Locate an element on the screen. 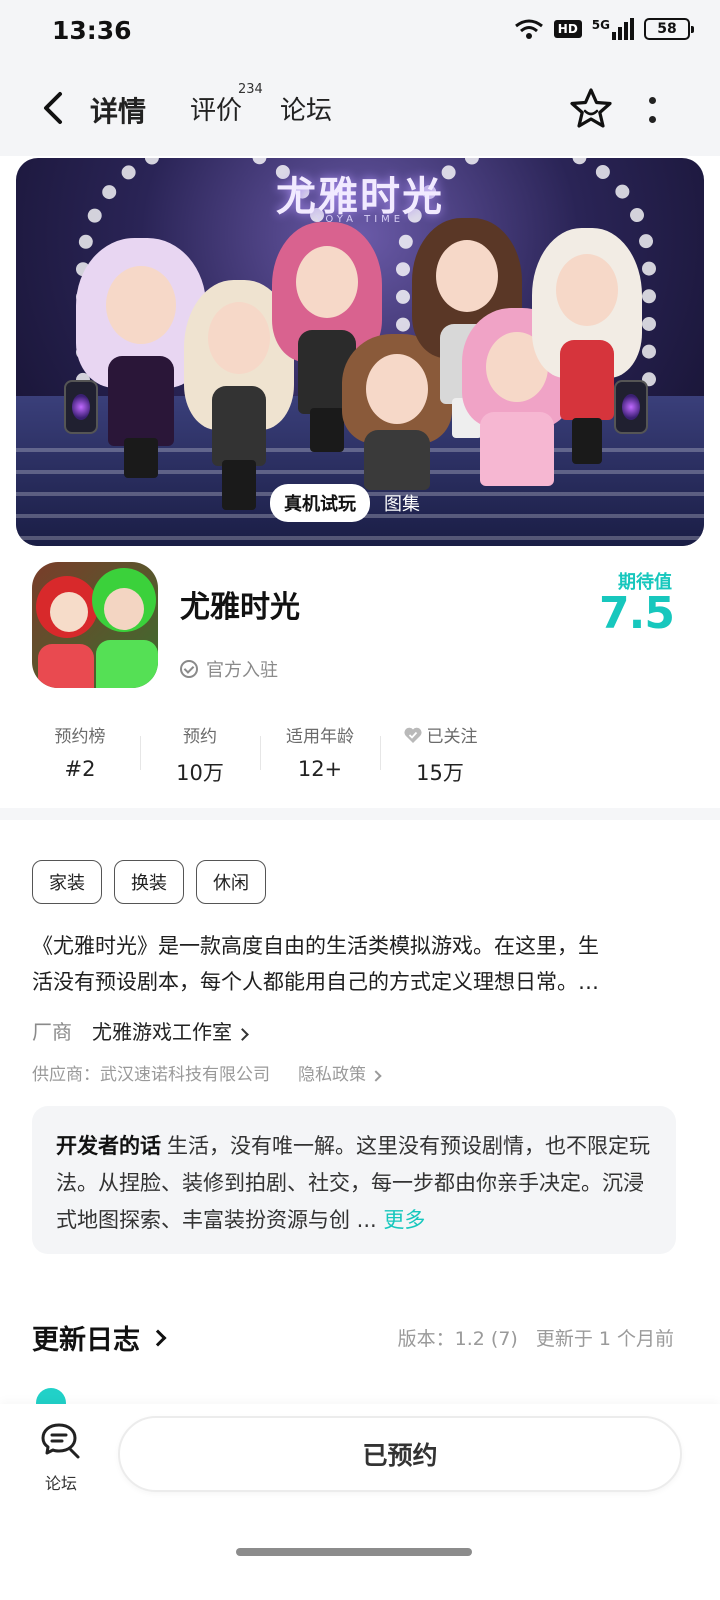 The height and width of the screenshot is (1600, 720). supplier-text: 供应商：武汉速诺科技有限公司 is located at coordinates (151, 1075).